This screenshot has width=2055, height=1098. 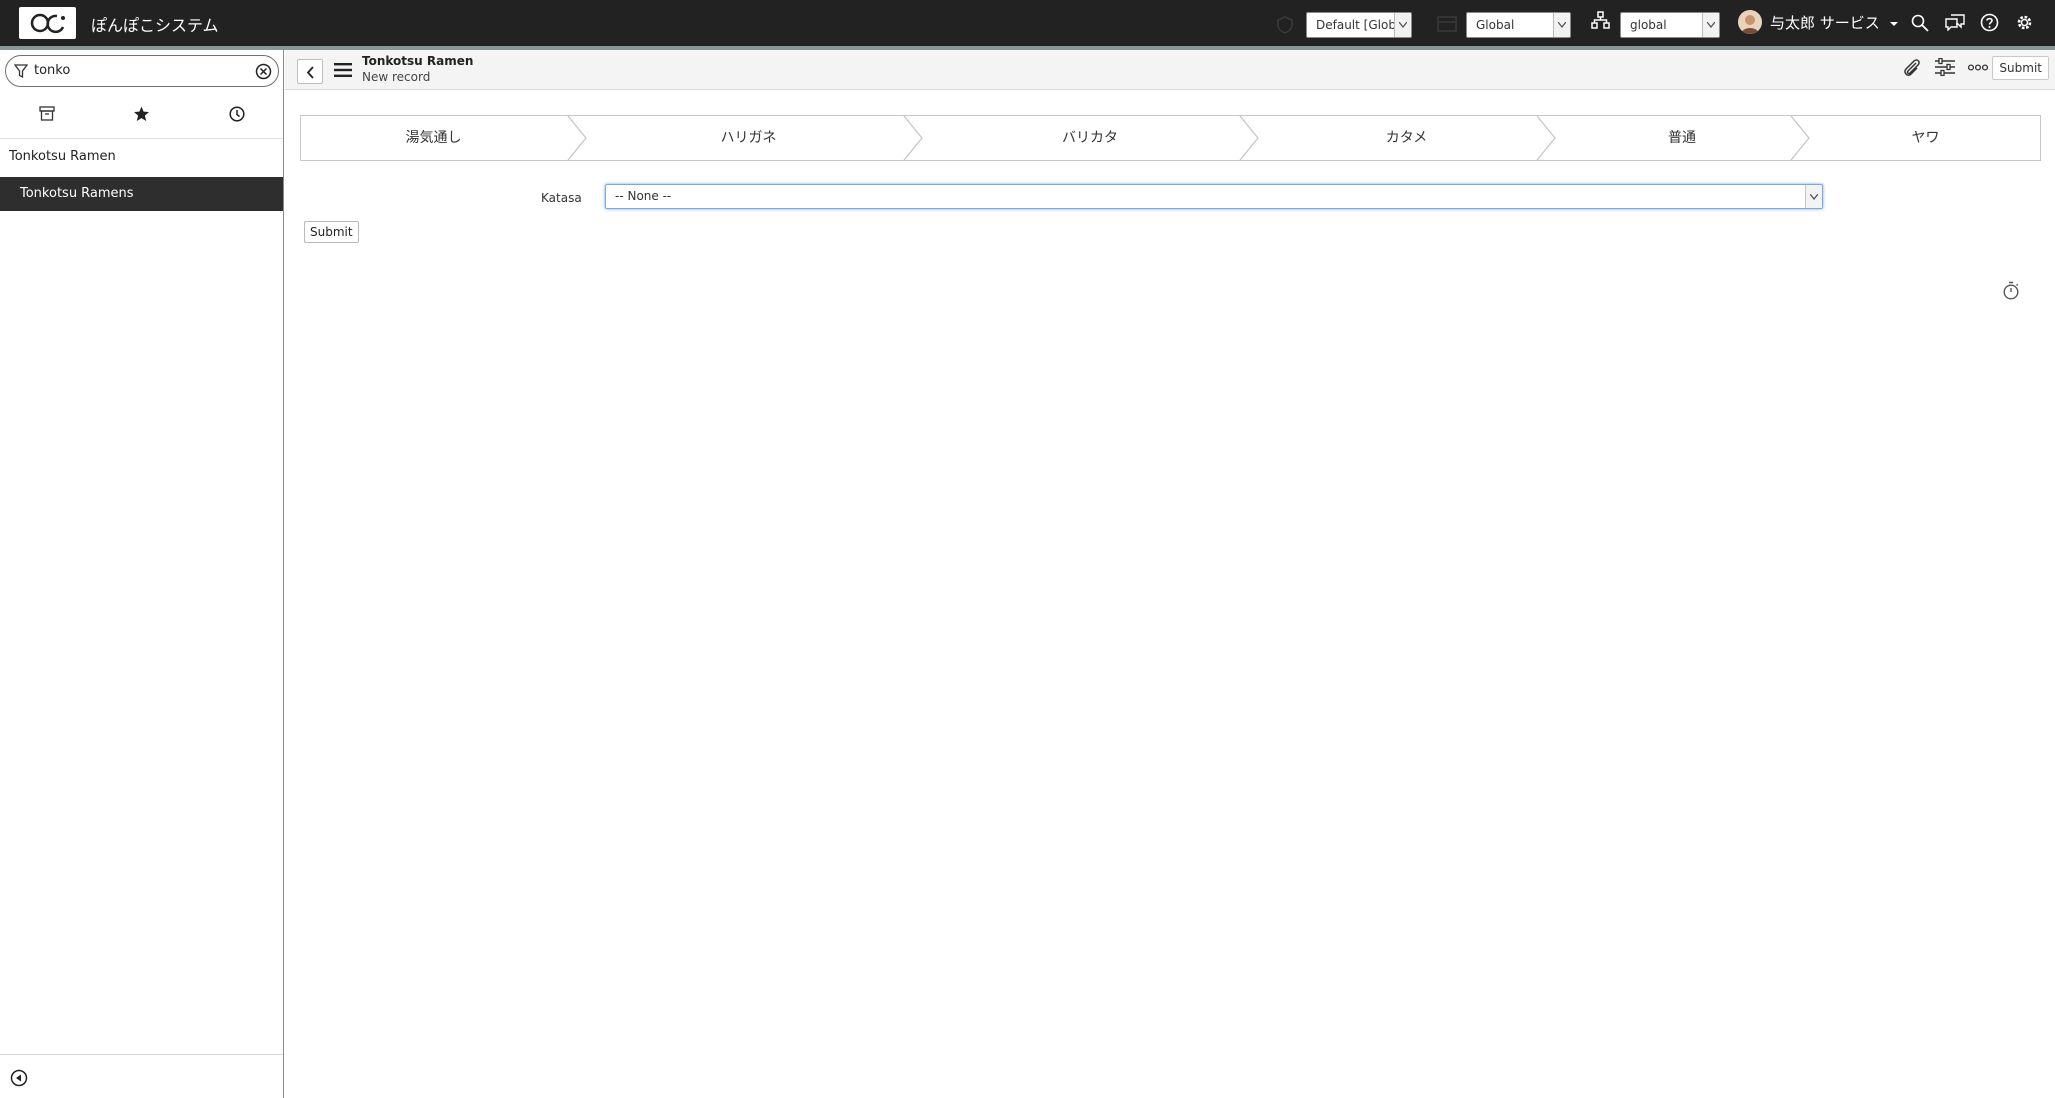 I want to click on katasa-select: -- None --, so click(x=1214, y=196).